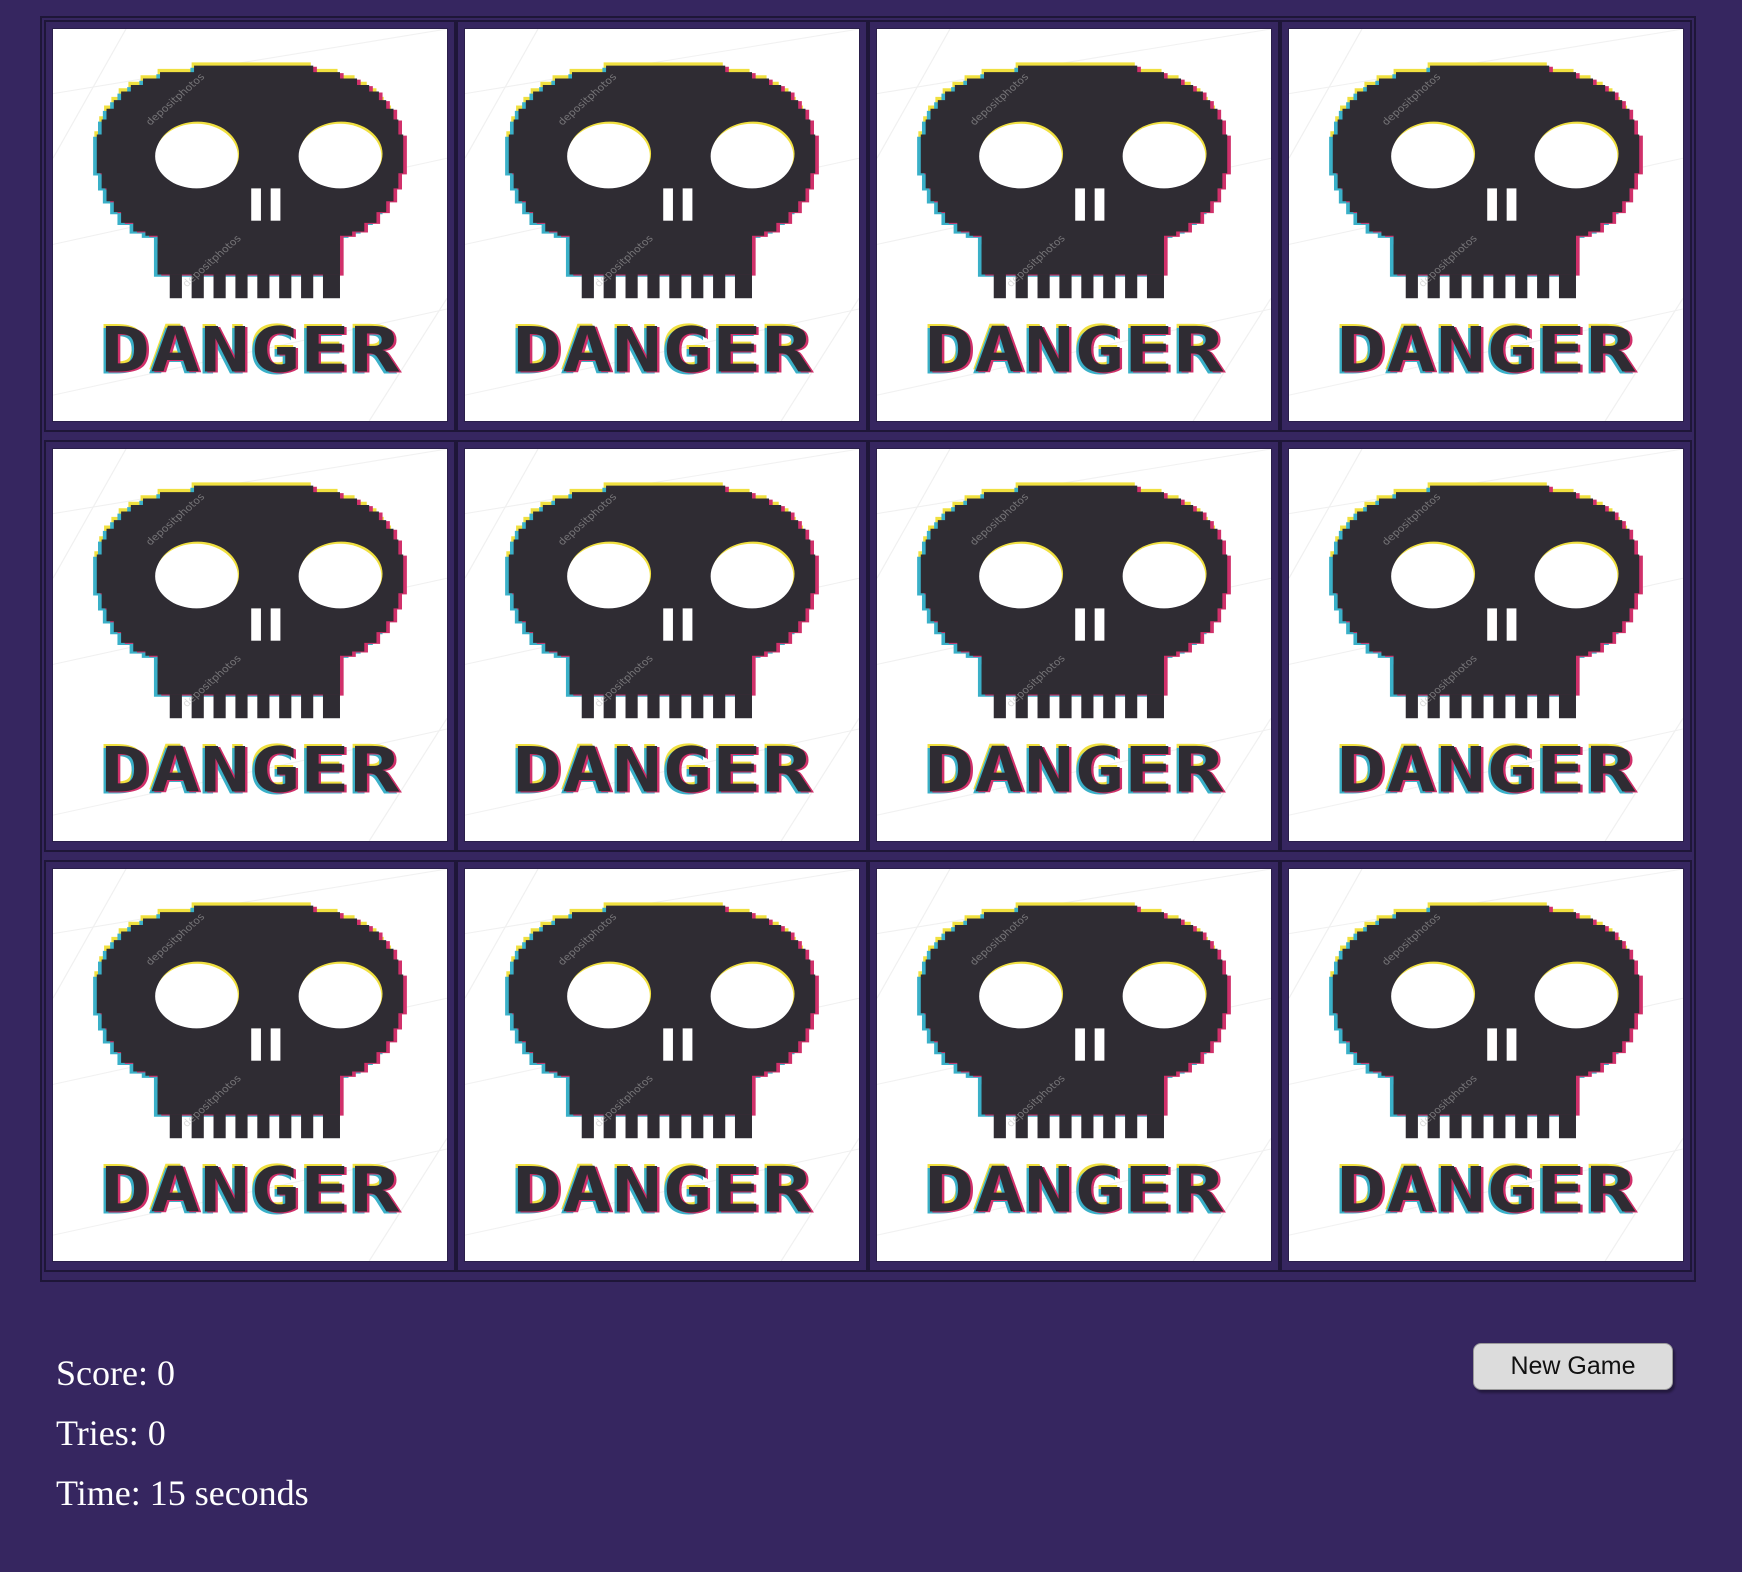 The height and width of the screenshot is (1572, 1742). What do you see at coordinates (103, 1493) in the screenshot?
I see `time-label: Time:` at bounding box center [103, 1493].